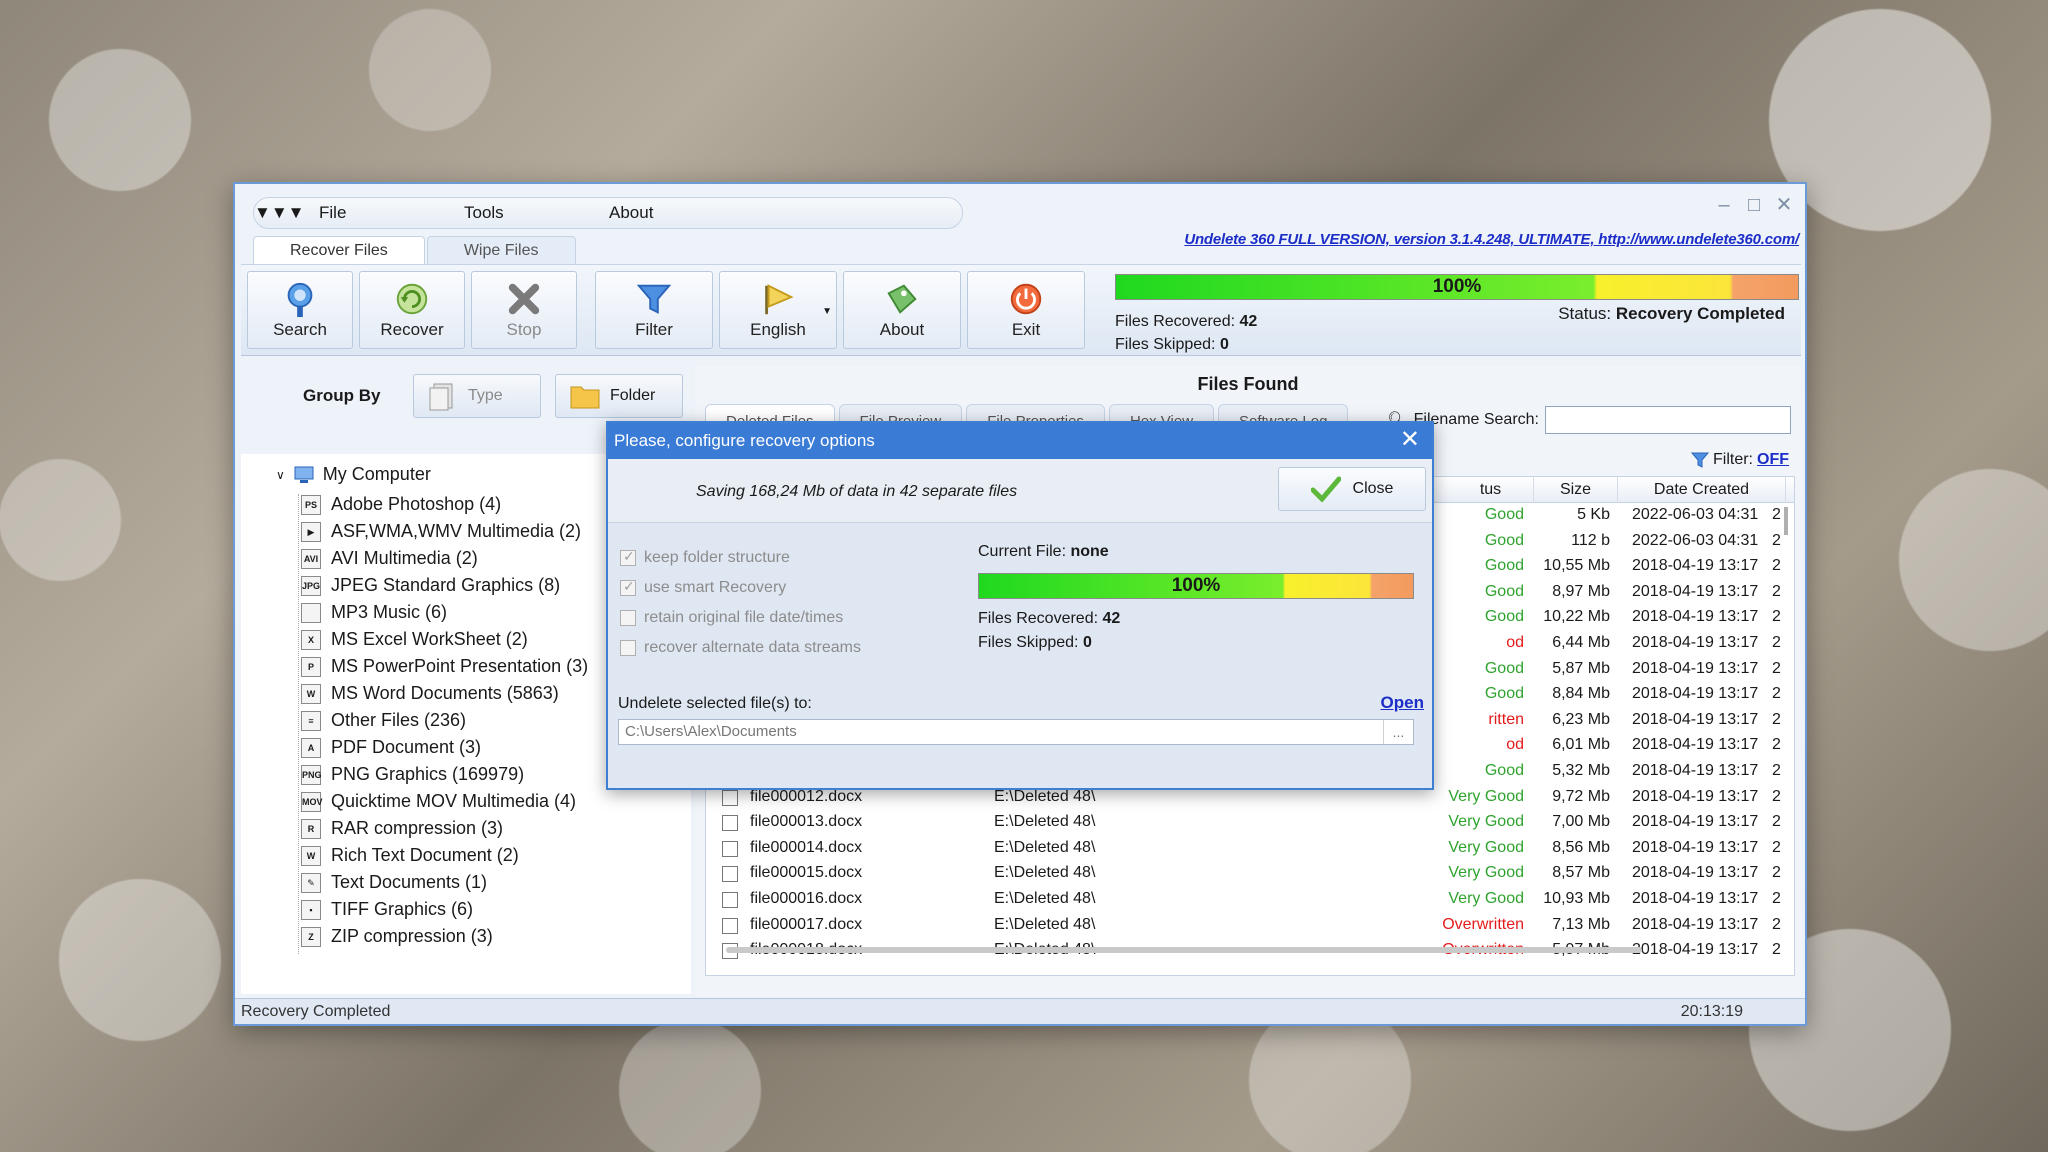  I want to click on file-name-cell: file000017.docx, so click(806, 924).